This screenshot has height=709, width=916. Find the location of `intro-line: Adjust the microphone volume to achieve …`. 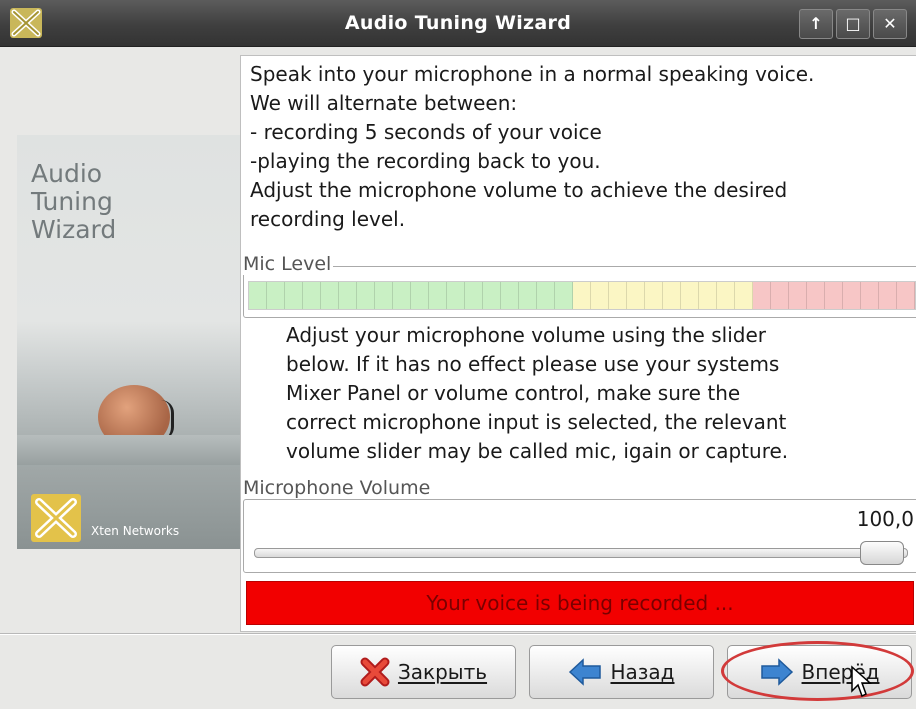

intro-line: Adjust the microphone volume to achieve … is located at coordinates (519, 190).